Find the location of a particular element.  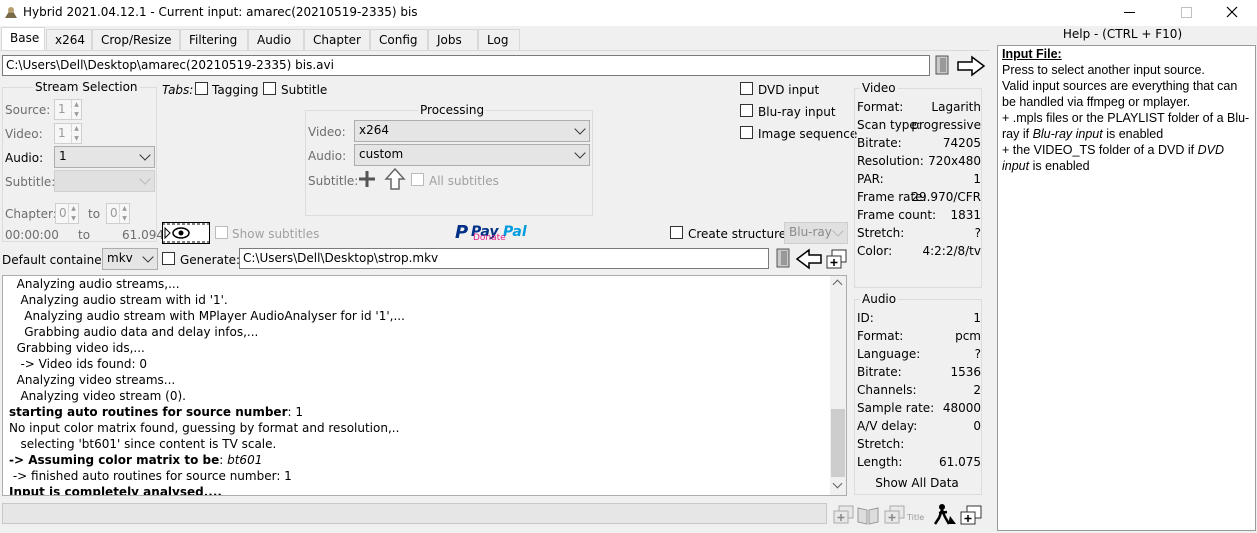

create-structure-checkbox is located at coordinates (676, 232).